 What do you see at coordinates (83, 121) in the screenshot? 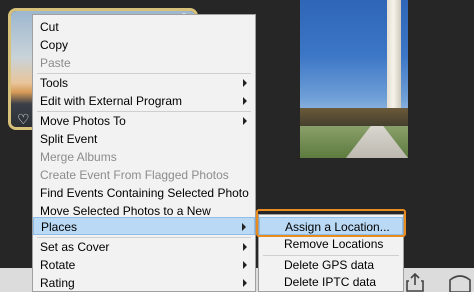
I see `menu-item-label: Move Photos To` at bounding box center [83, 121].